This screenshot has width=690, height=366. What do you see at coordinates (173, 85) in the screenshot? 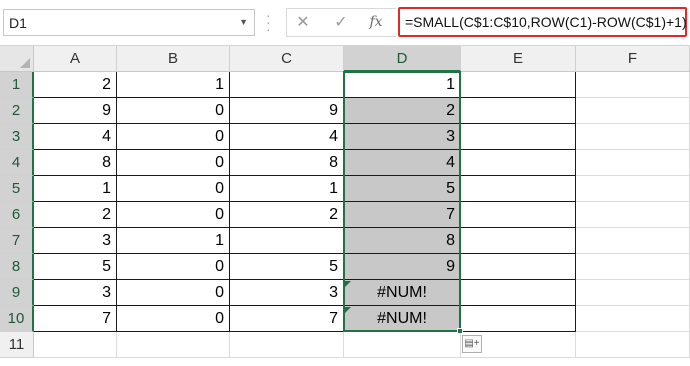
I see `cell-b1: 1` at bounding box center [173, 85].